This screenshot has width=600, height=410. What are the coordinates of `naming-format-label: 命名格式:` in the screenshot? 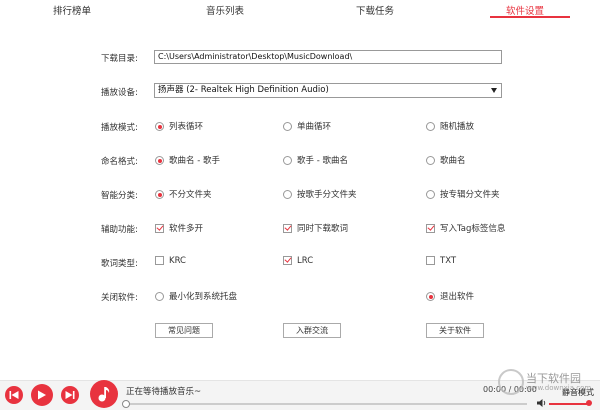 It's located at (119, 162).